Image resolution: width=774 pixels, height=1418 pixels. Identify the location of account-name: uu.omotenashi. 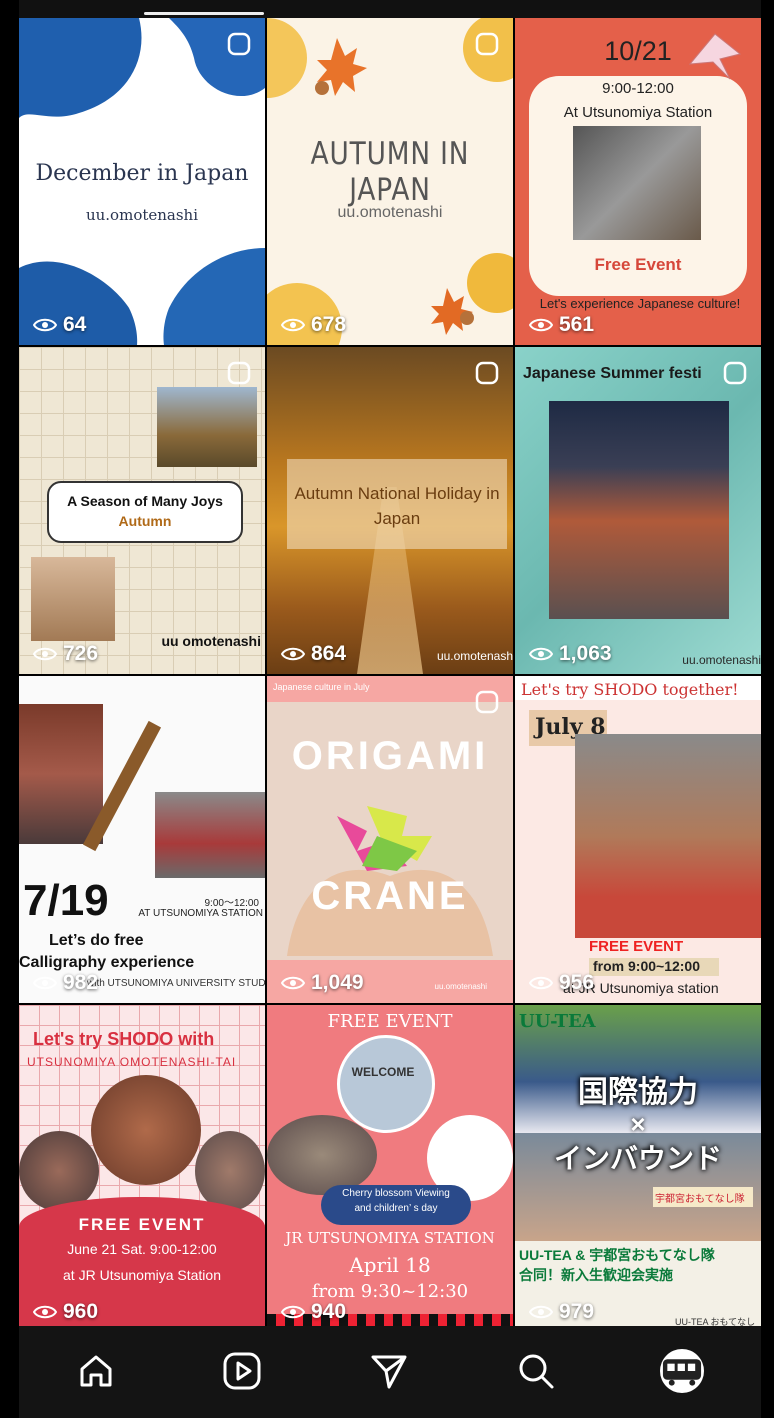
(721, 660).